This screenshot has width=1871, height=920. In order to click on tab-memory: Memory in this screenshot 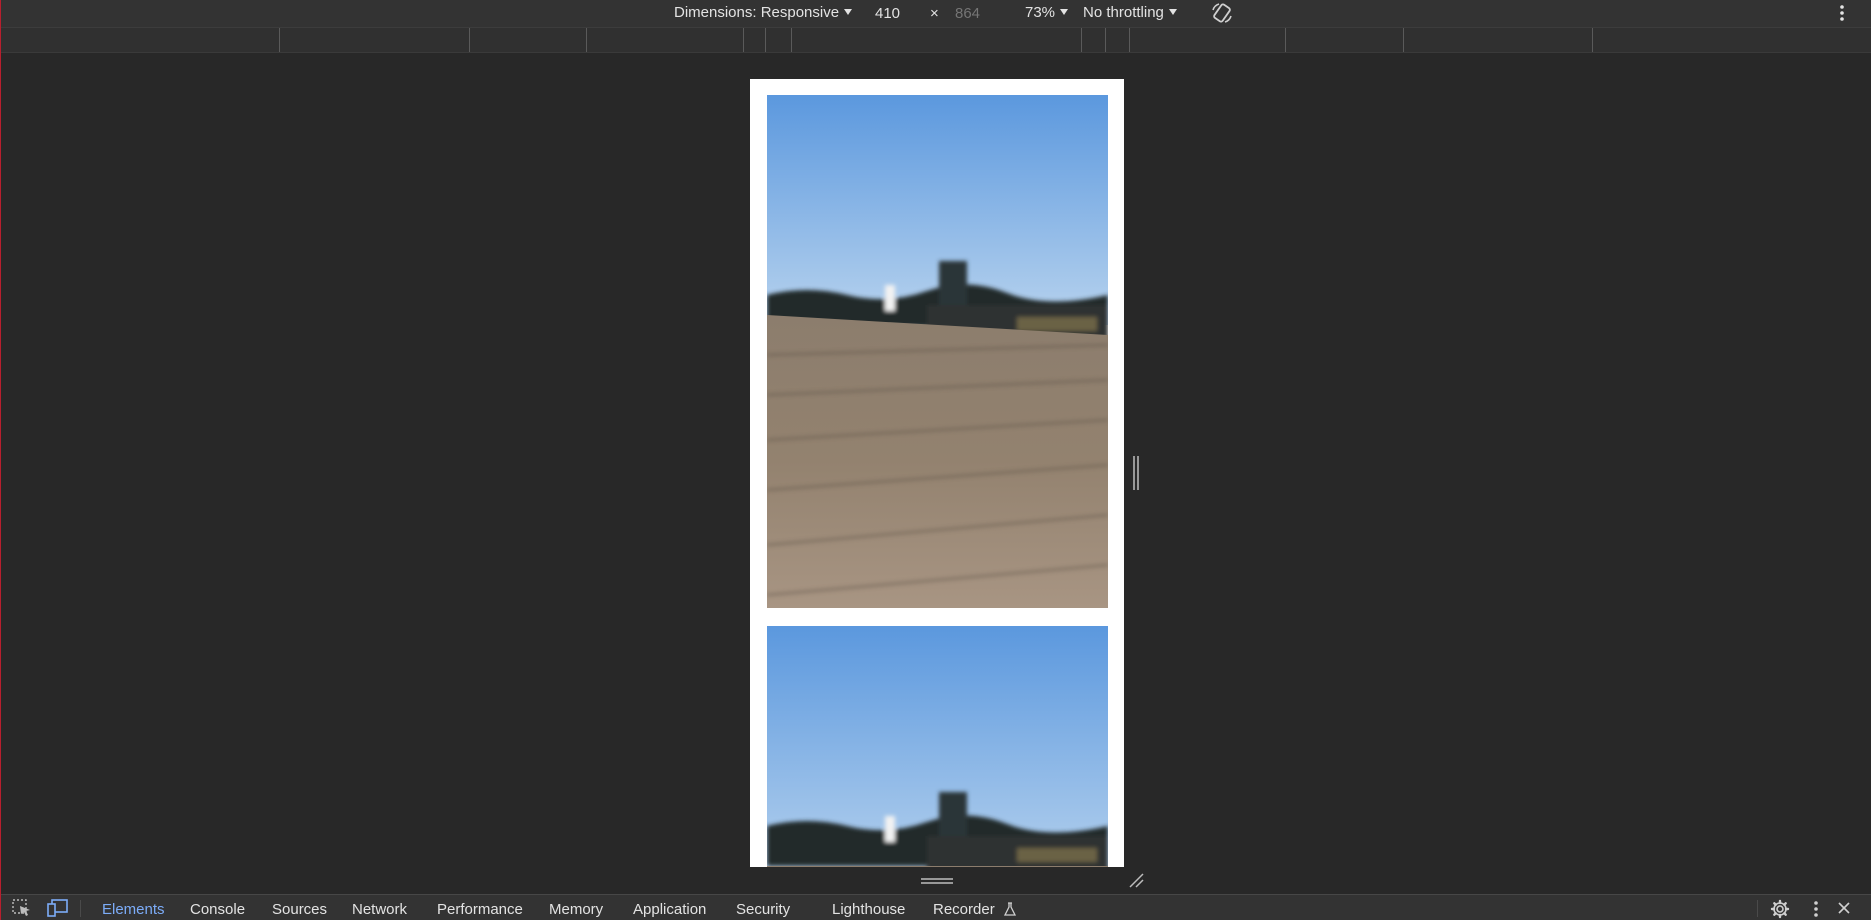, I will do `click(576, 909)`.